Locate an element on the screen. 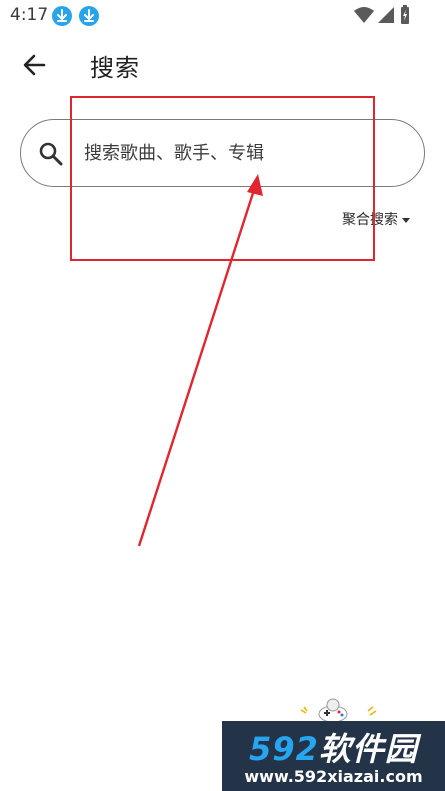 This screenshot has width=445, height=791. arrow-left-icon is located at coordinates (34, 65).